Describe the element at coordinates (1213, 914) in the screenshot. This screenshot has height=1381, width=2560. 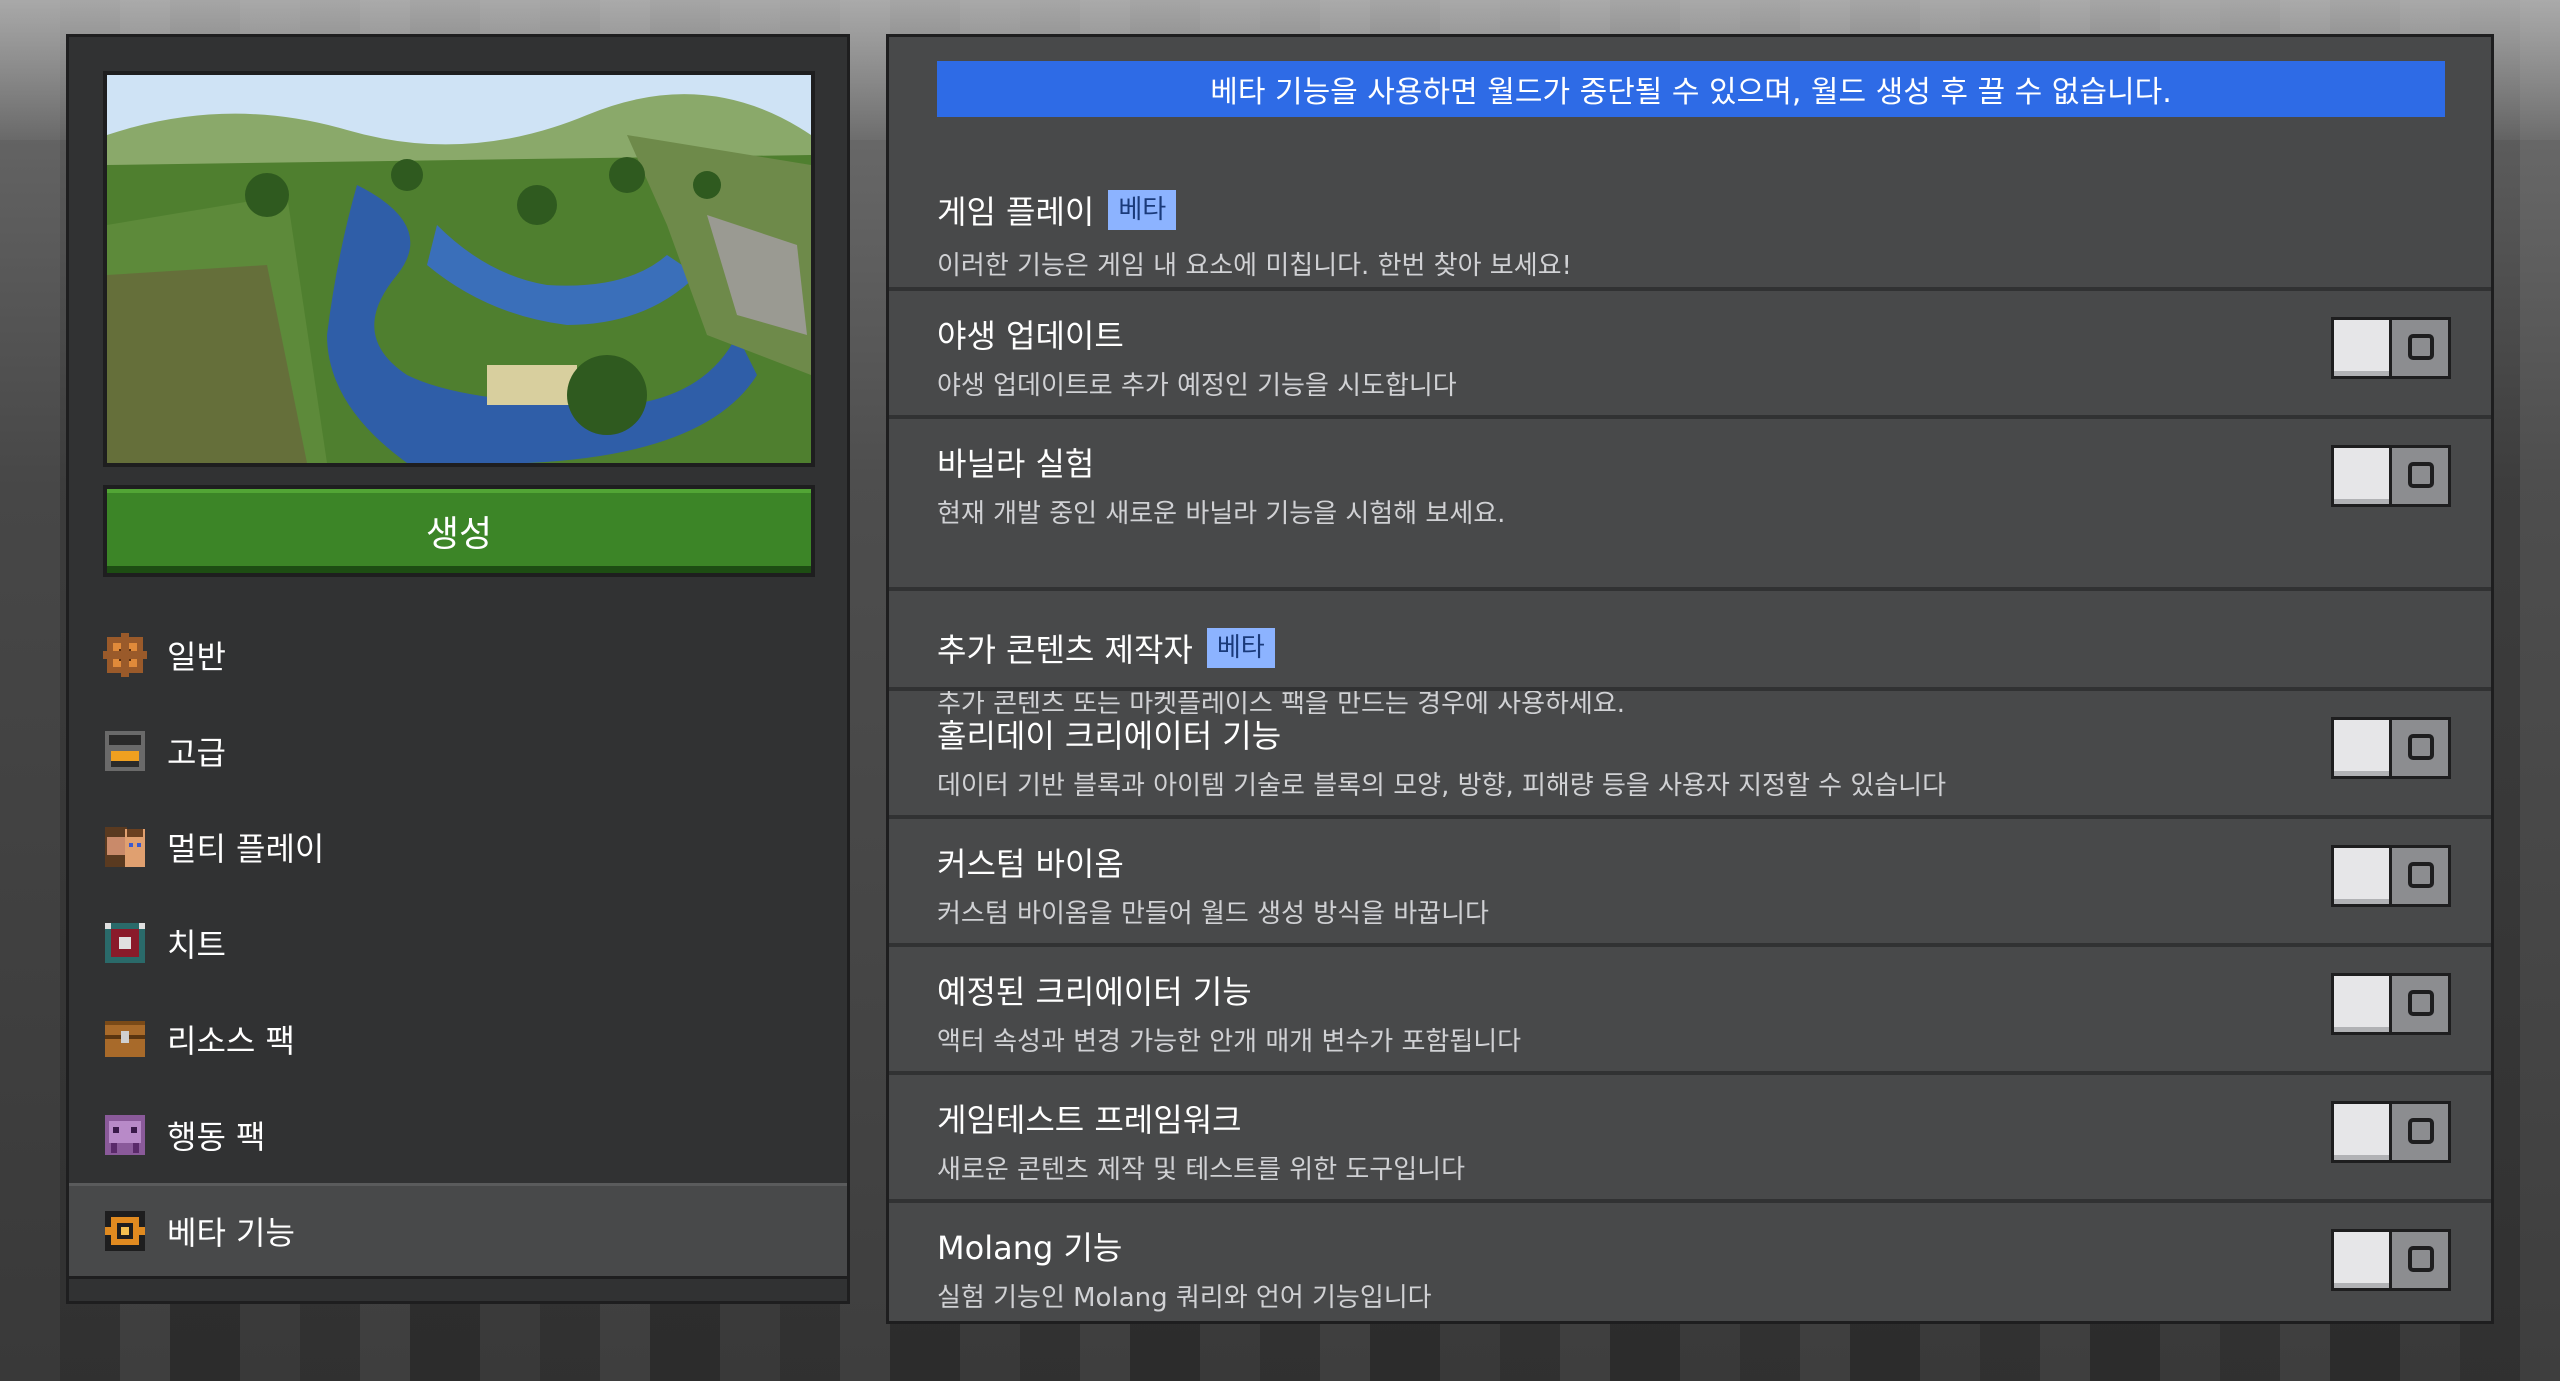
I see `feature-description: 커스텀 바이옴을 만들어 월드 생성 방식을 바꿉니다` at that location.